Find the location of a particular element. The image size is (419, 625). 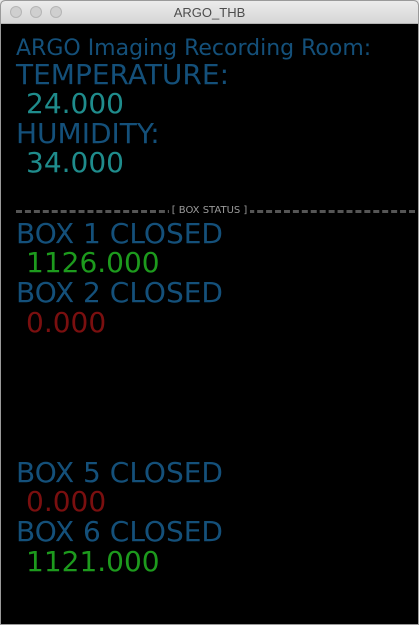

window-title: ARGO_THB is located at coordinates (209, 12).